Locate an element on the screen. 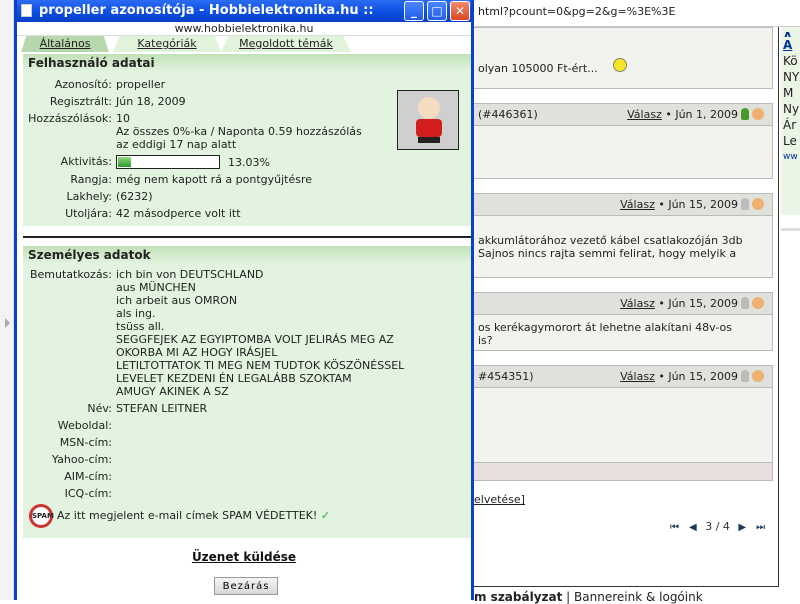  sidebar-text: Ár is located at coordinates (790, 125).